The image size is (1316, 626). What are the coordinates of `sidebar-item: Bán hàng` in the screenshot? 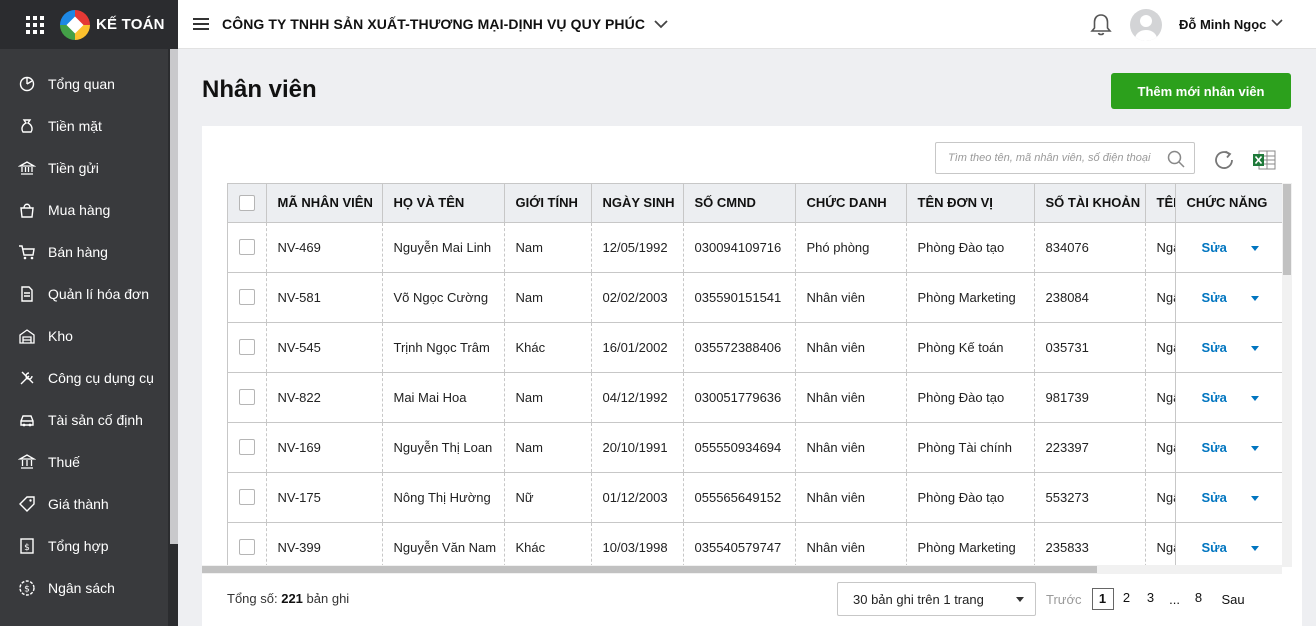 It's located at (84, 252).